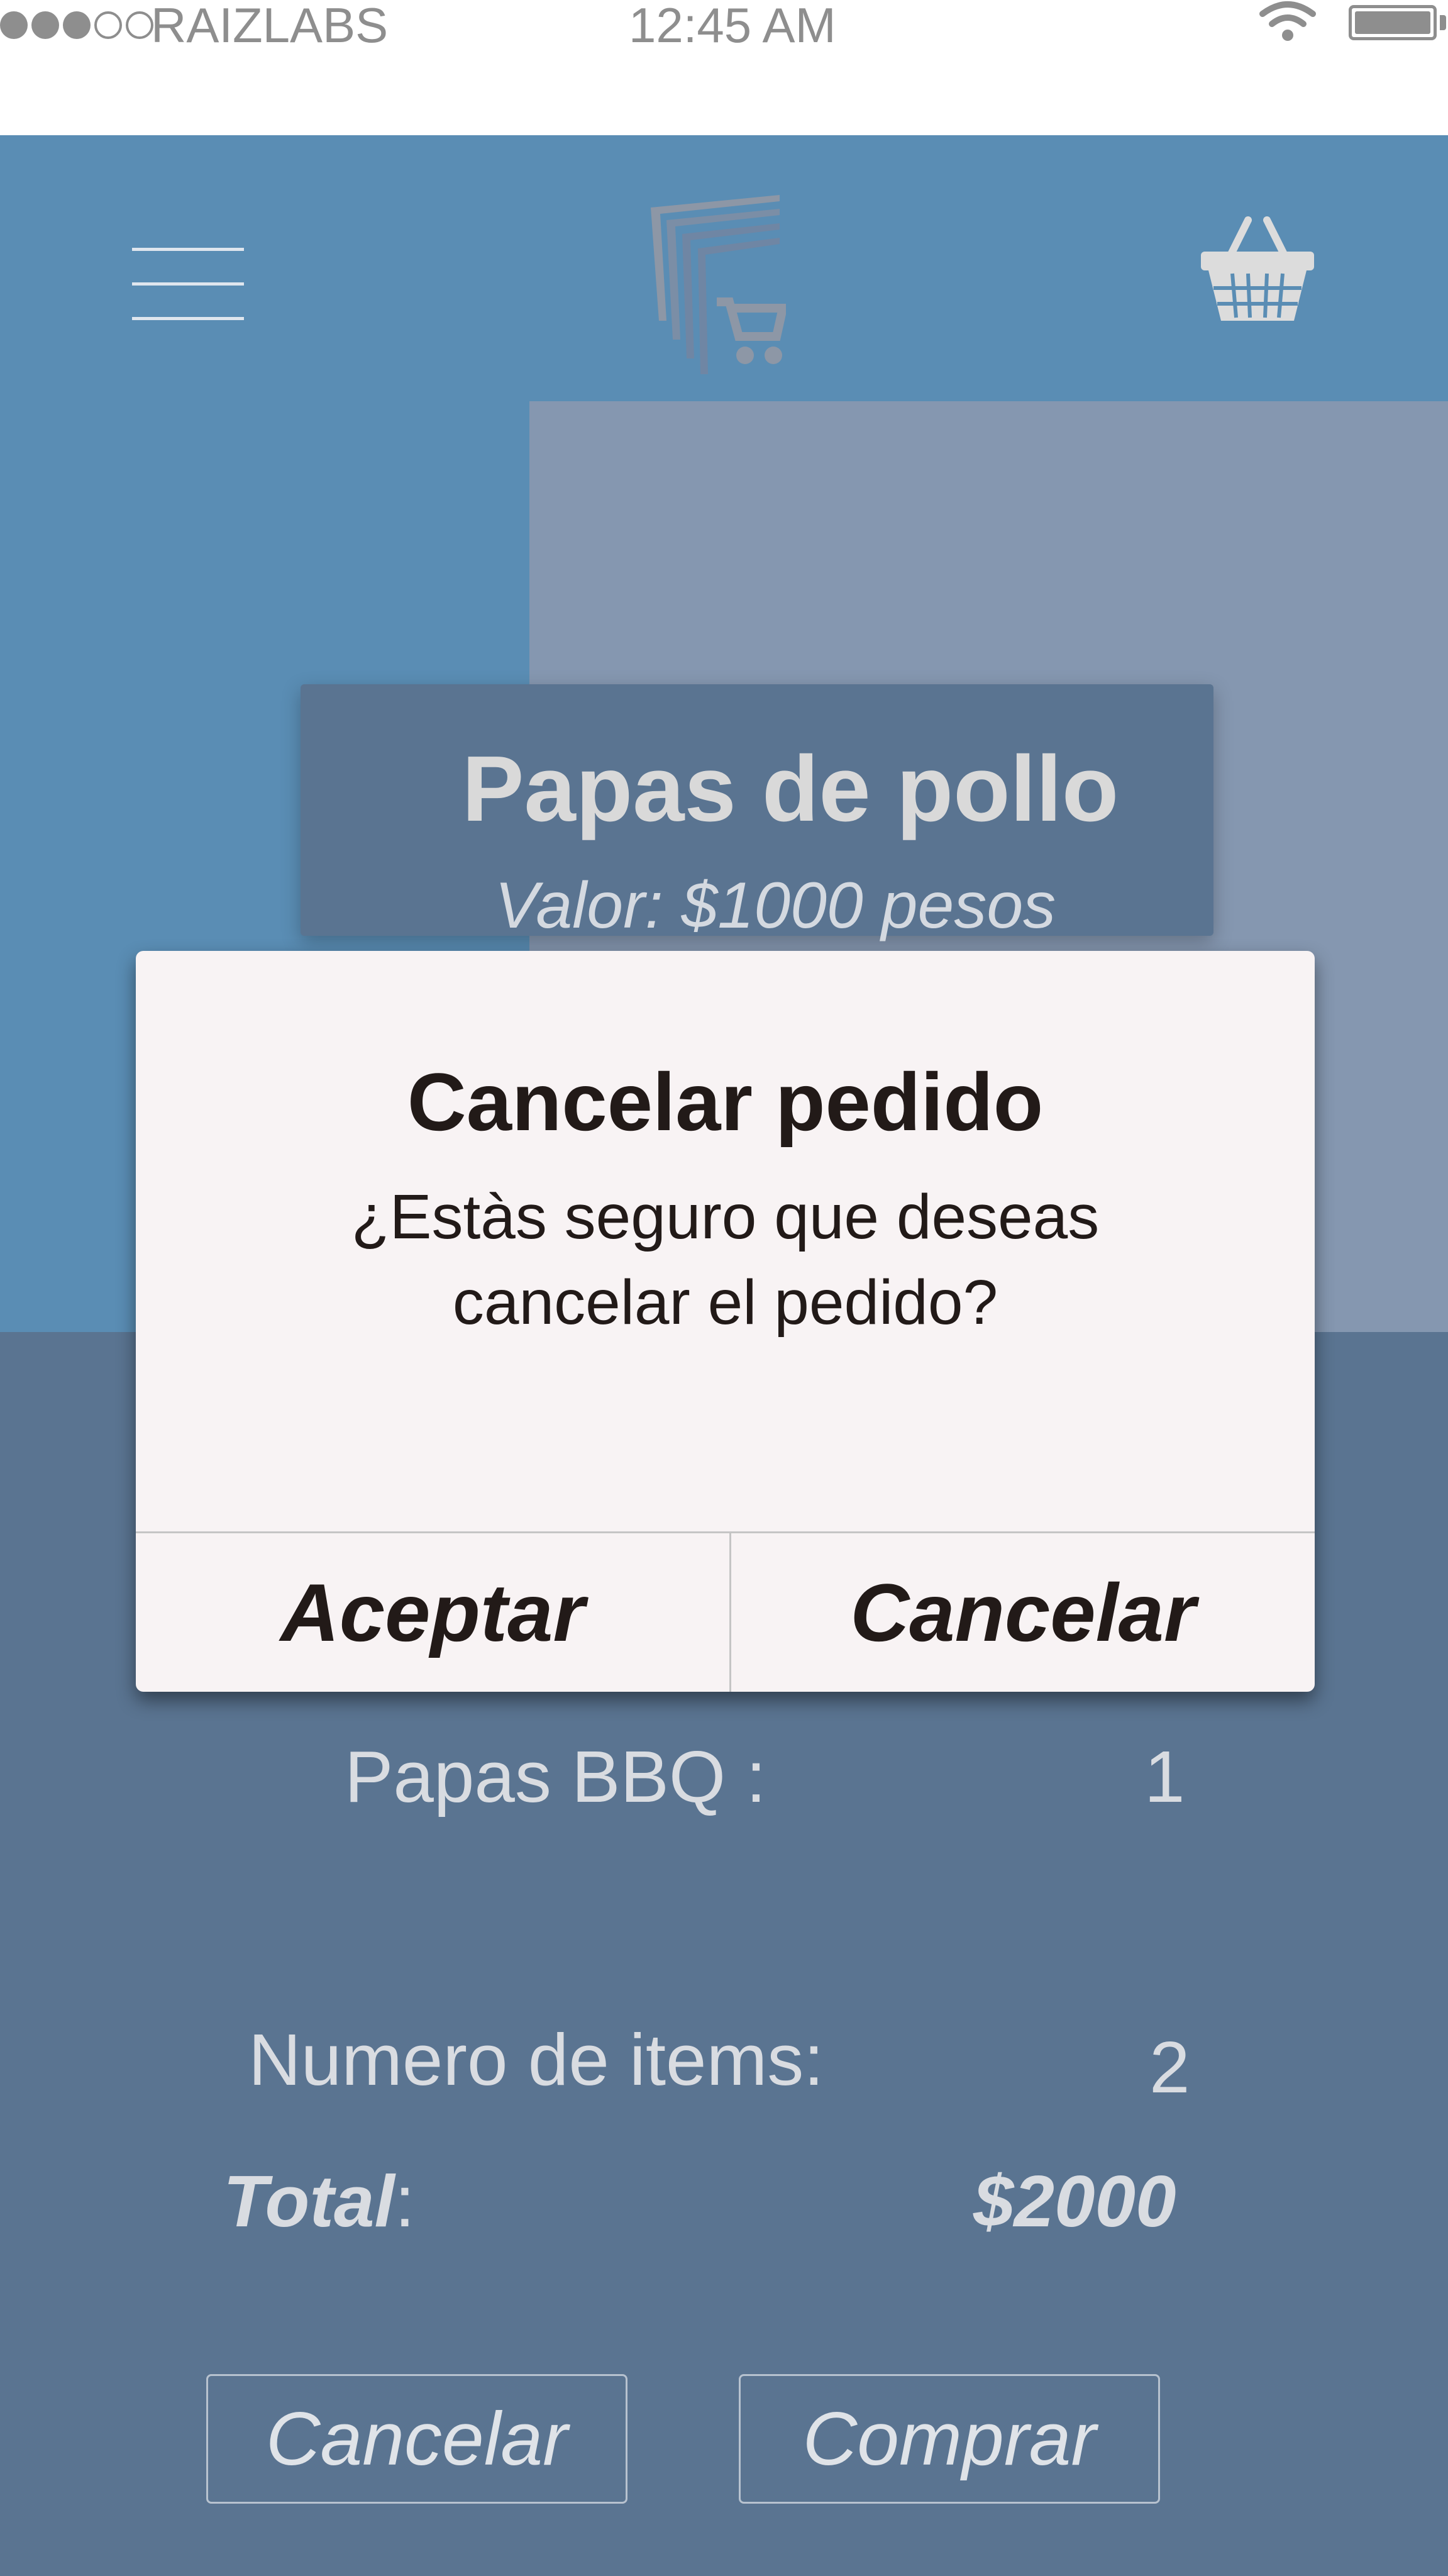 The image size is (1448, 2576). Describe the element at coordinates (718, 284) in the screenshot. I see `store-cart-logo-icon` at that location.